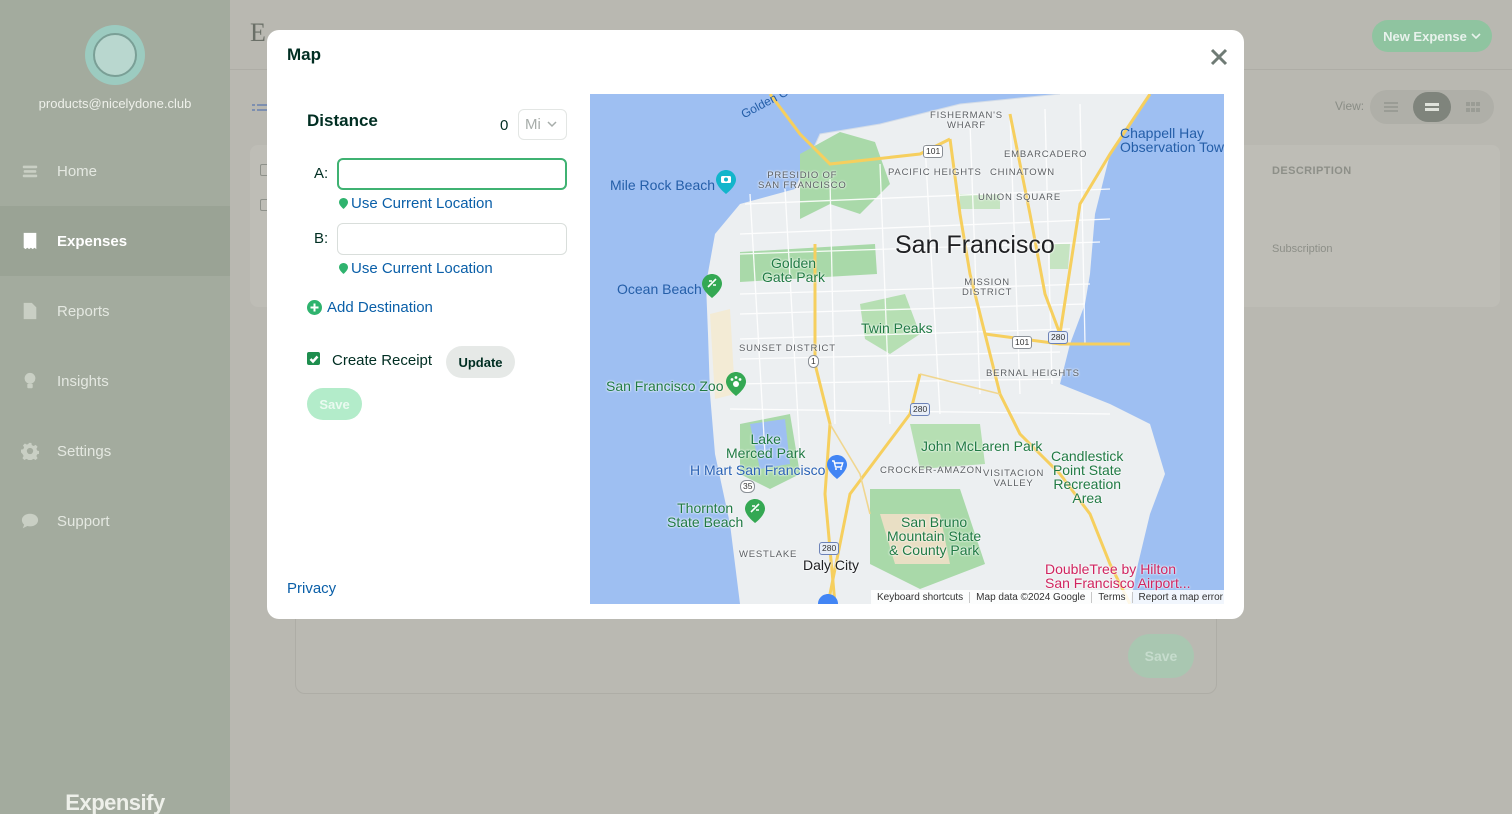 The image size is (1512, 814). What do you see at coordinates (260, 110) in the screenshot?
I see `filter-icon` at bounding box center [260, 110].